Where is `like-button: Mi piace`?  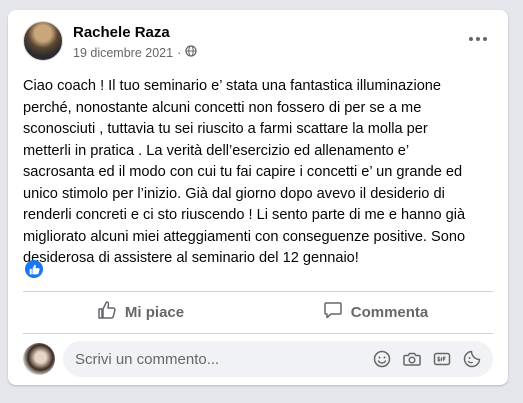
like-button: Mi piace is located at coordinates (140, 312).